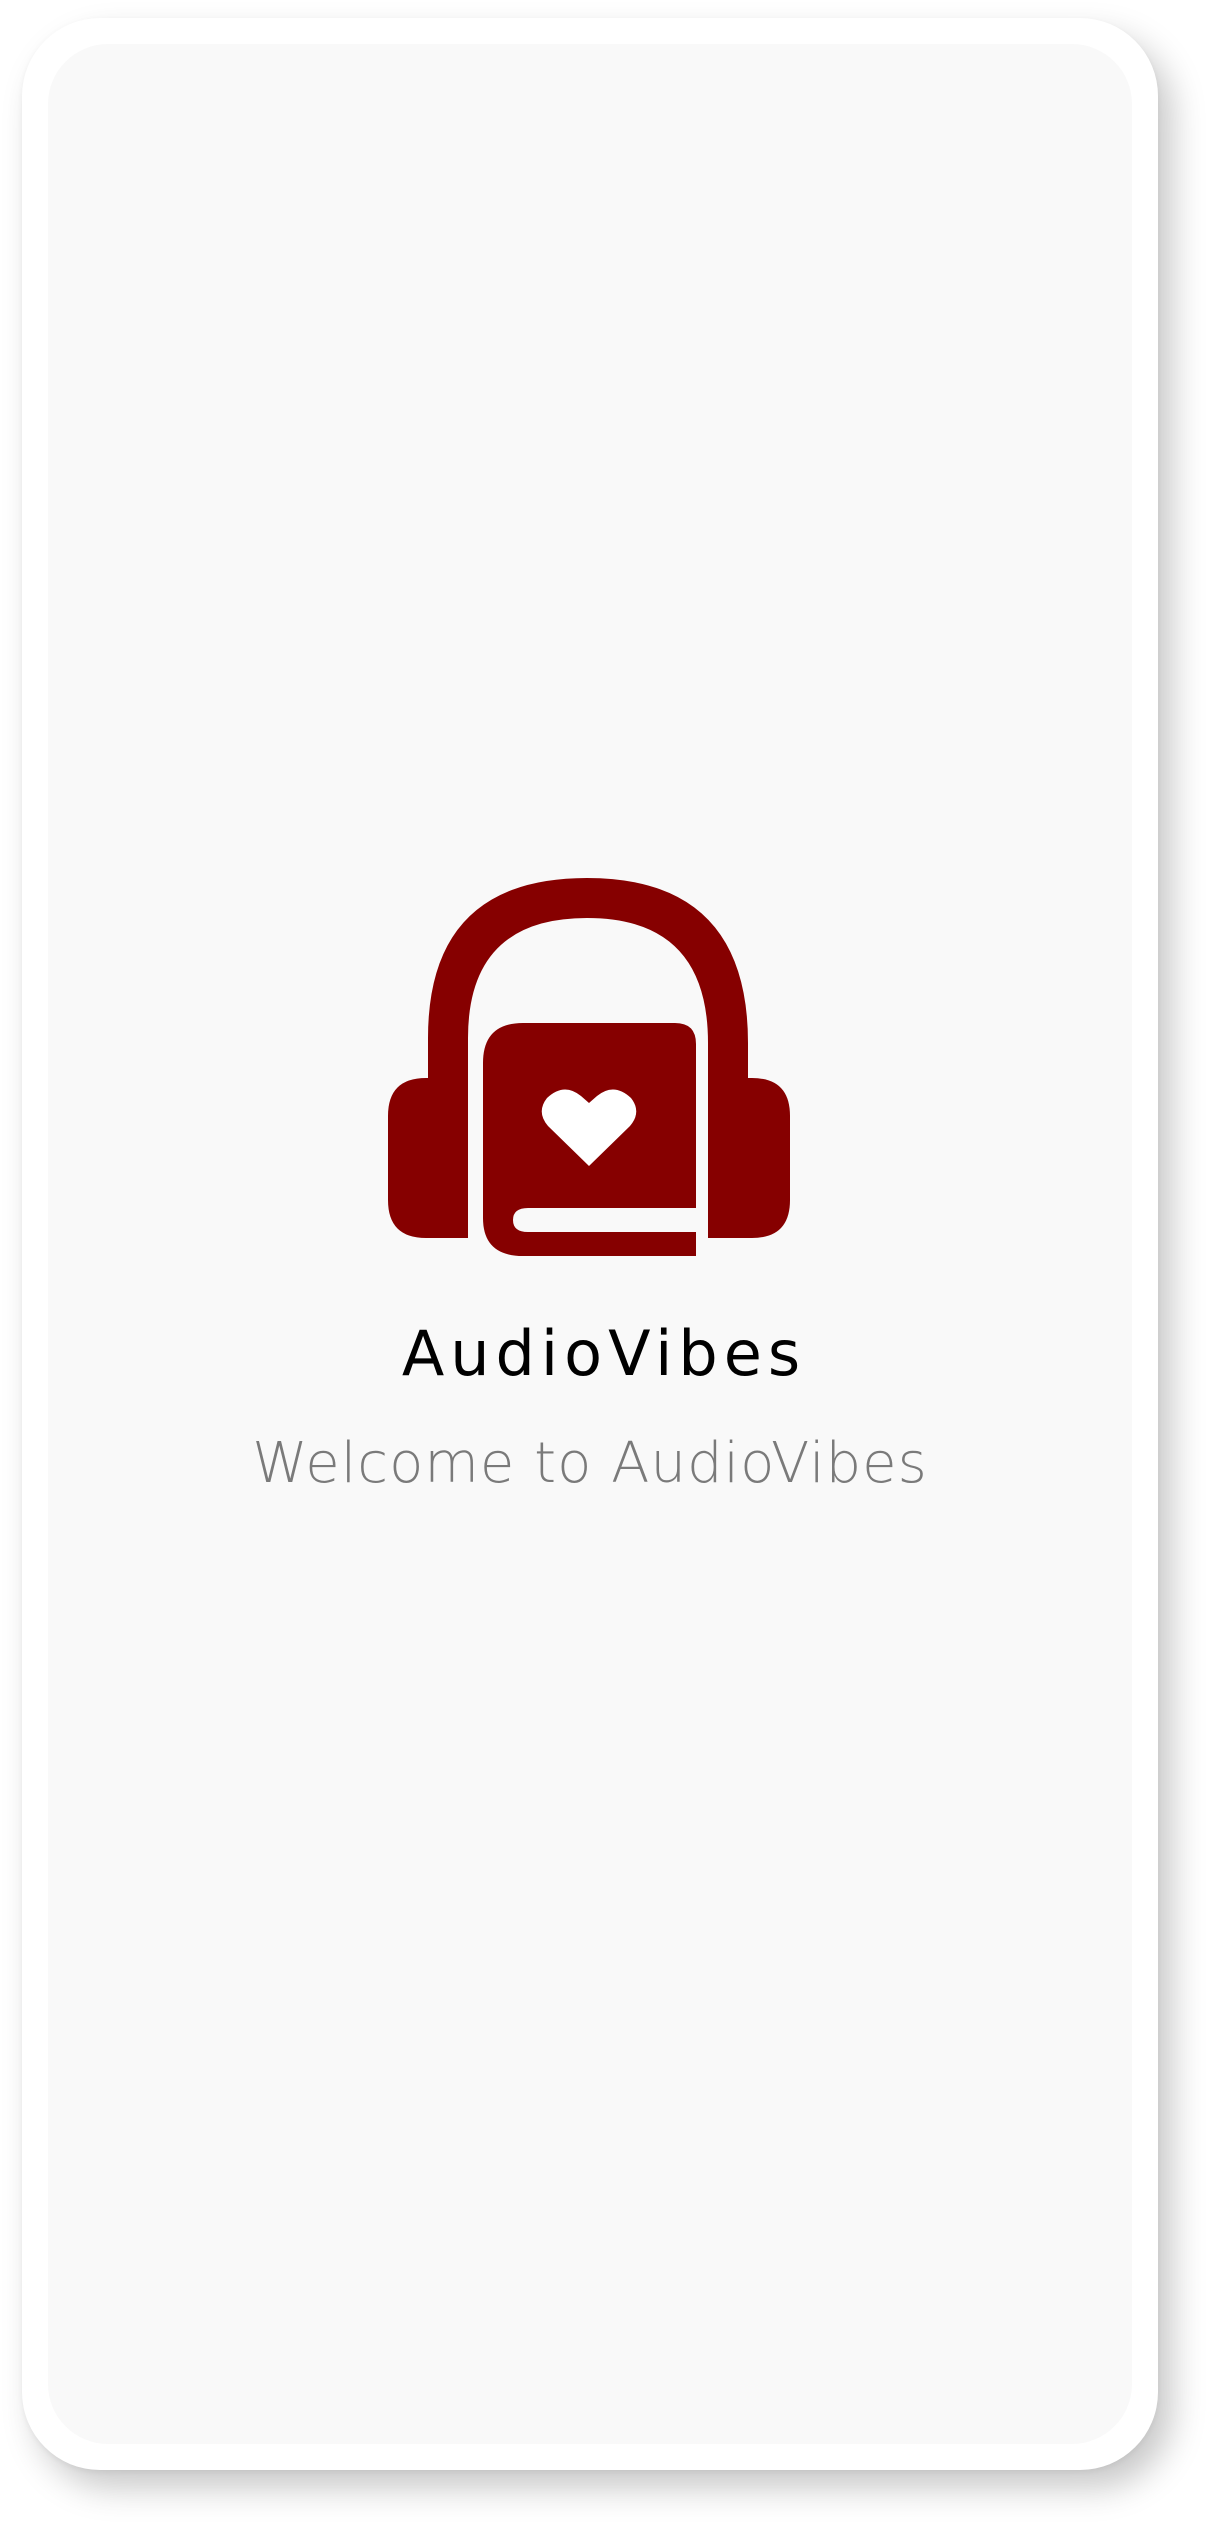 Image resolution: width=1208 pixels, height=2528 pixels. What do you see at coordinates (590, 1463) in the screenshot?
I see `welcome-message: Welcome to AudioVibes` at bounding box center [590, 1463].